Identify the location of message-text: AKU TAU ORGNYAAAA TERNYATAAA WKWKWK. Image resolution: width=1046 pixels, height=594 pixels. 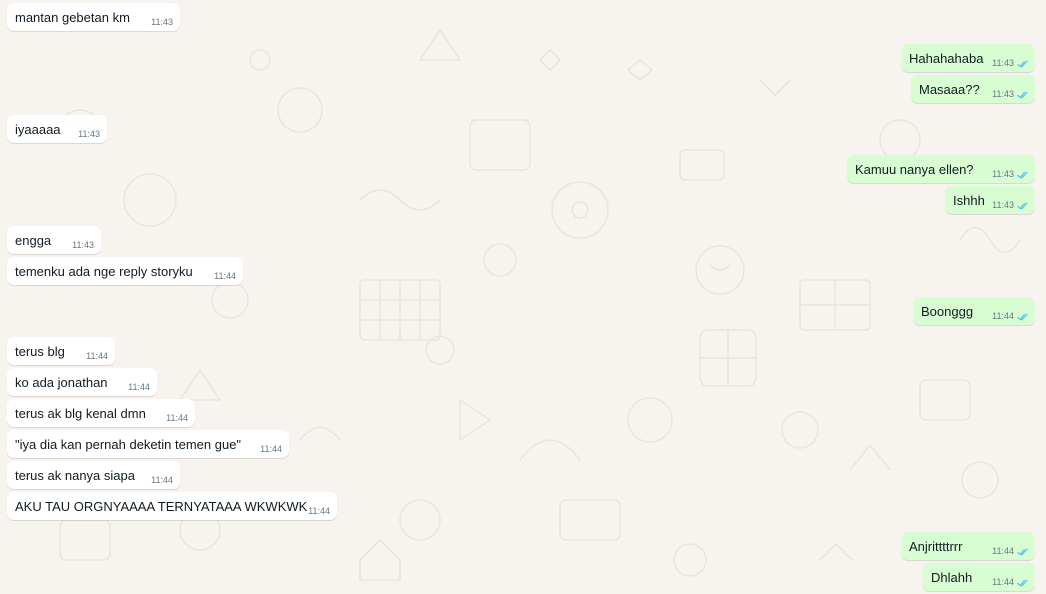
(161, 506).